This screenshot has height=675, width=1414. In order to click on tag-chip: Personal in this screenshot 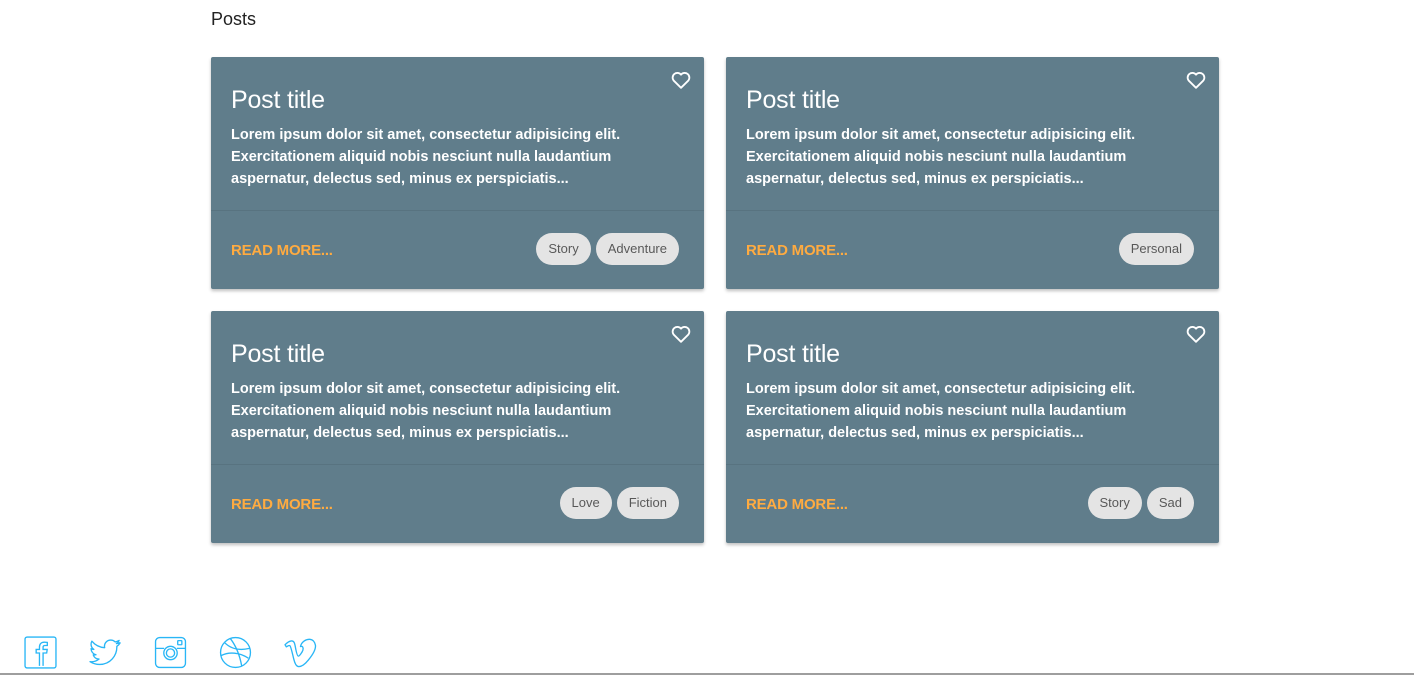, I will do `click(1156, 248)`.